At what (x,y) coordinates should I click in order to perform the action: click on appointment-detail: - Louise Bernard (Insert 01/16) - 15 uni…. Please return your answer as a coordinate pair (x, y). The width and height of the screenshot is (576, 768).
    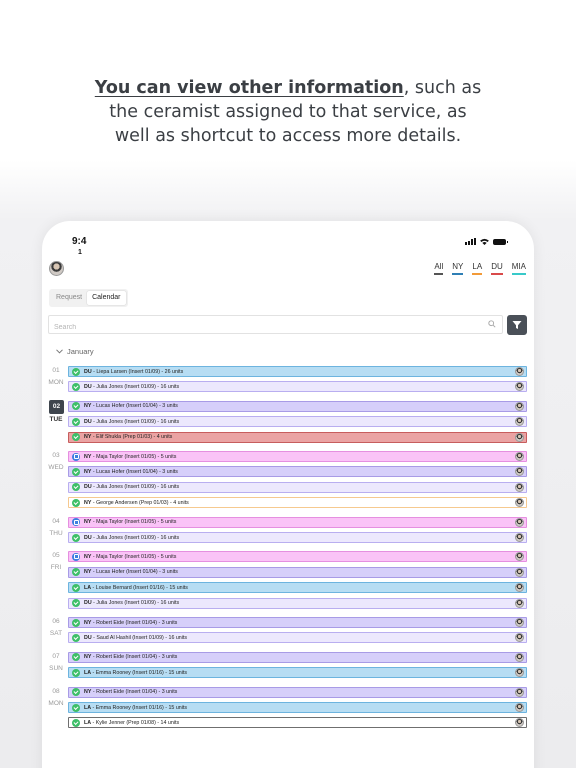
    Looking at the image, I should click on (139, 587).